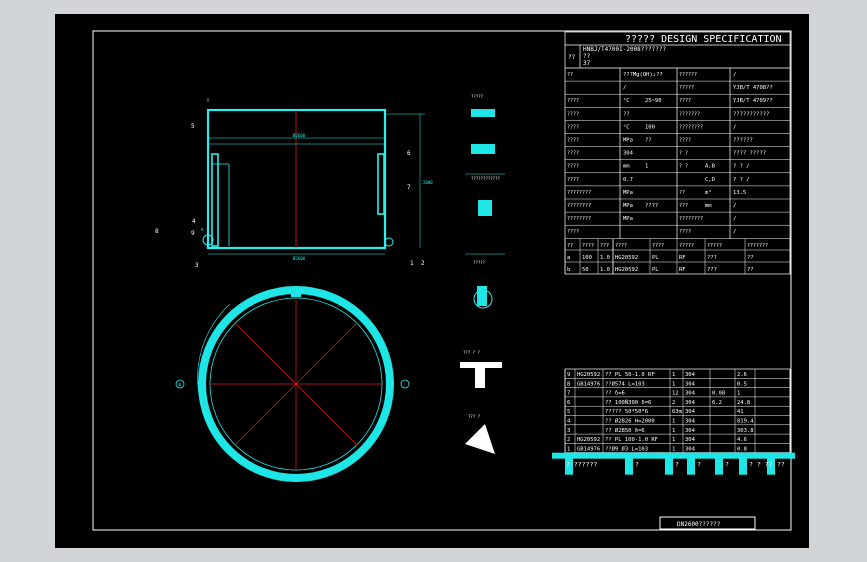 This screenshot has height=562, width=867. Describe the element at coordinates (292, 384) in the screenshot. I see `plan-view: a` at that location.